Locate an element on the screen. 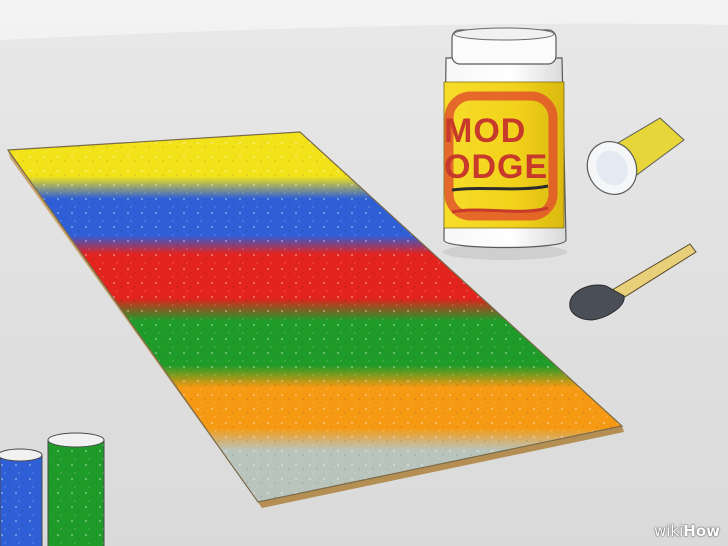 The image size is (728, 546). green-sand-jar is located at coordinates (76, 489).